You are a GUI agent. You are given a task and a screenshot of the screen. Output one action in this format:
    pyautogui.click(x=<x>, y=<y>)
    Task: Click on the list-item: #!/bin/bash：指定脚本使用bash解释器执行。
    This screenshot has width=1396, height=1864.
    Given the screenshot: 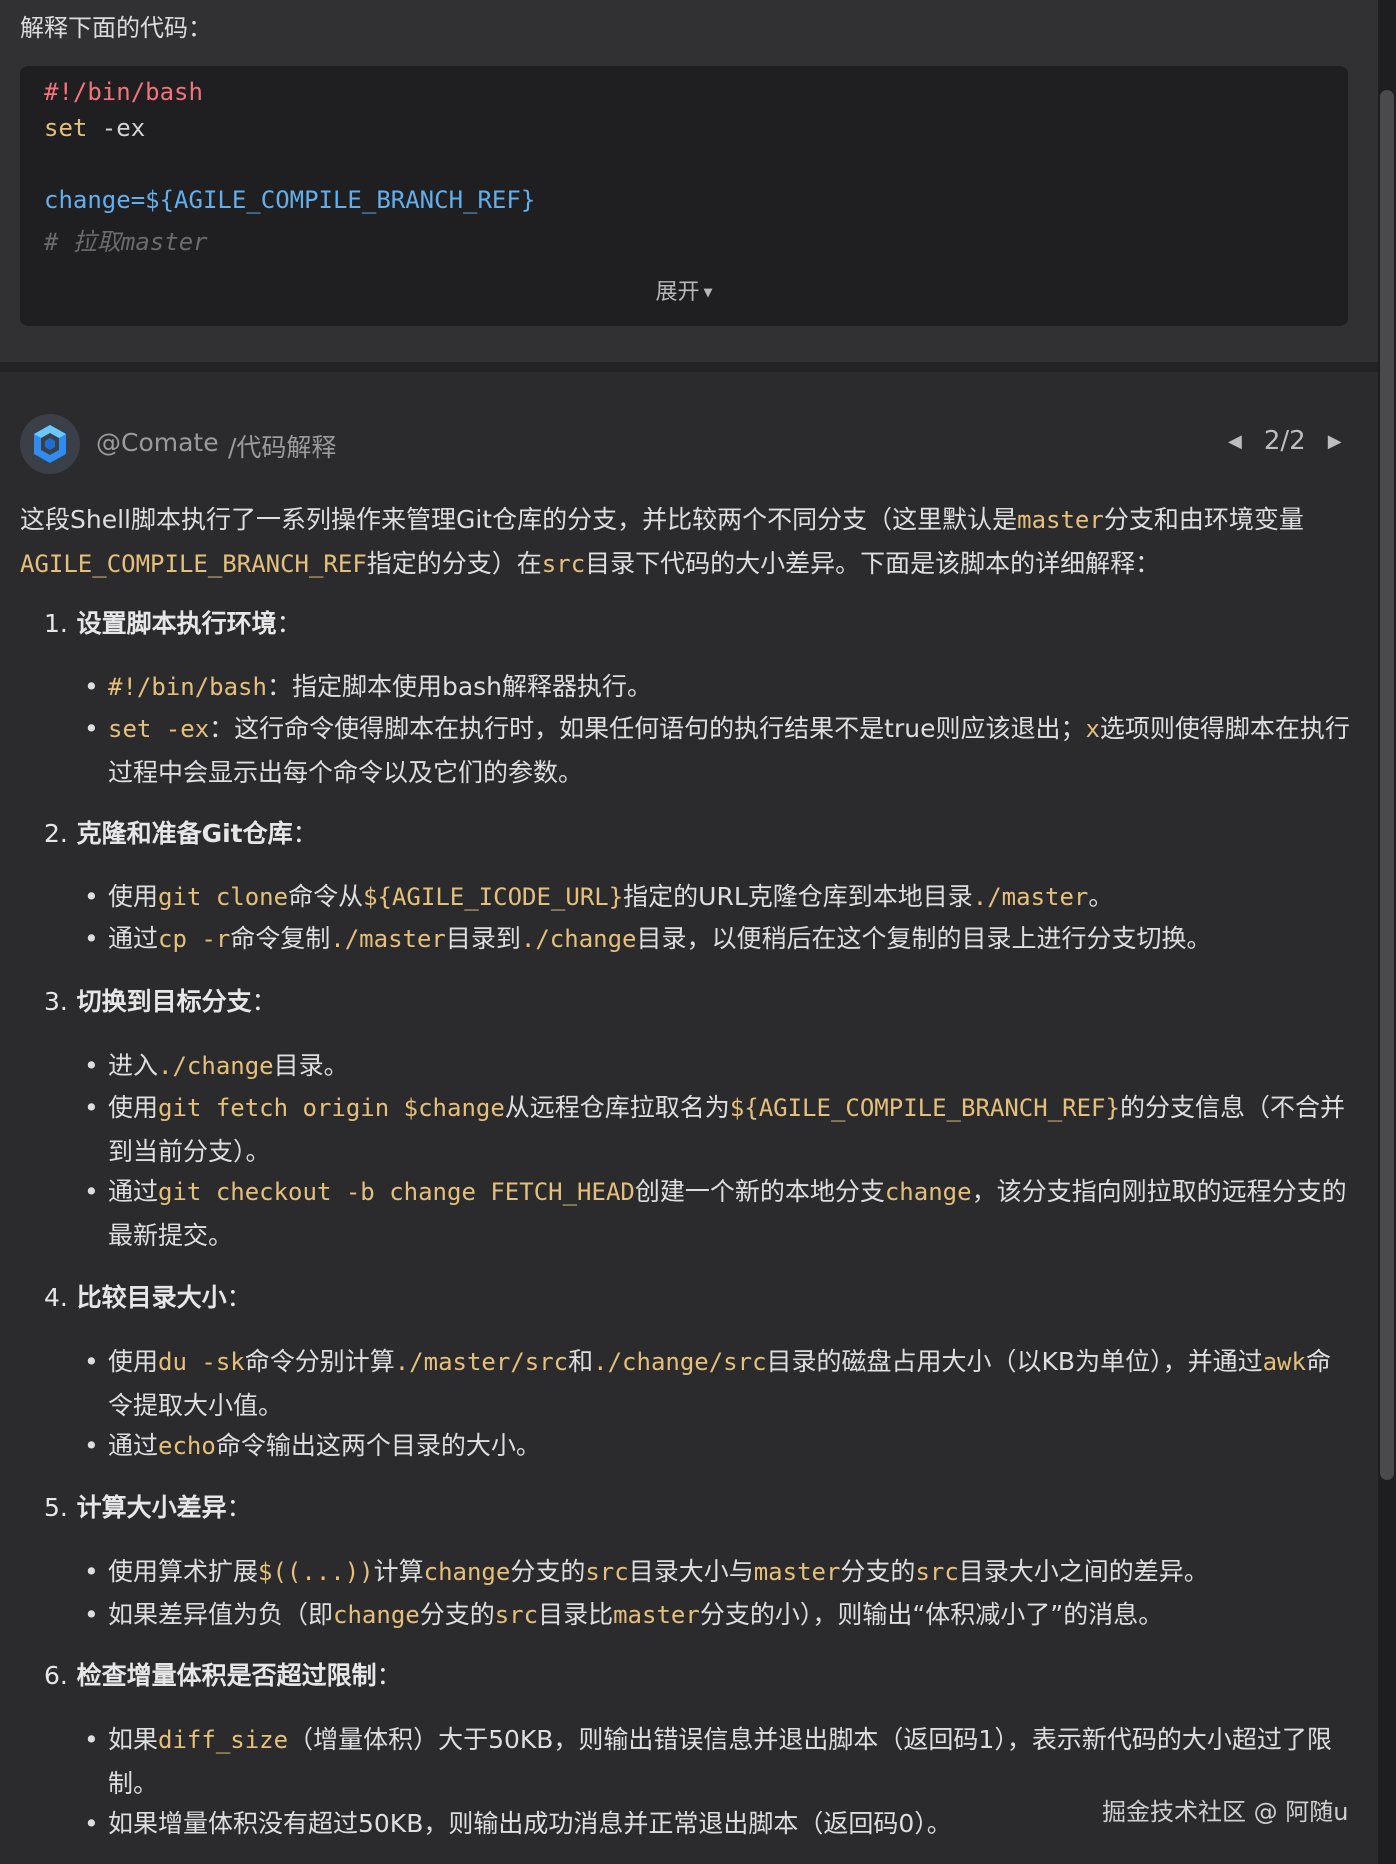 What is the action you would take?
    pyautogui.click(x=719, y=687)
    